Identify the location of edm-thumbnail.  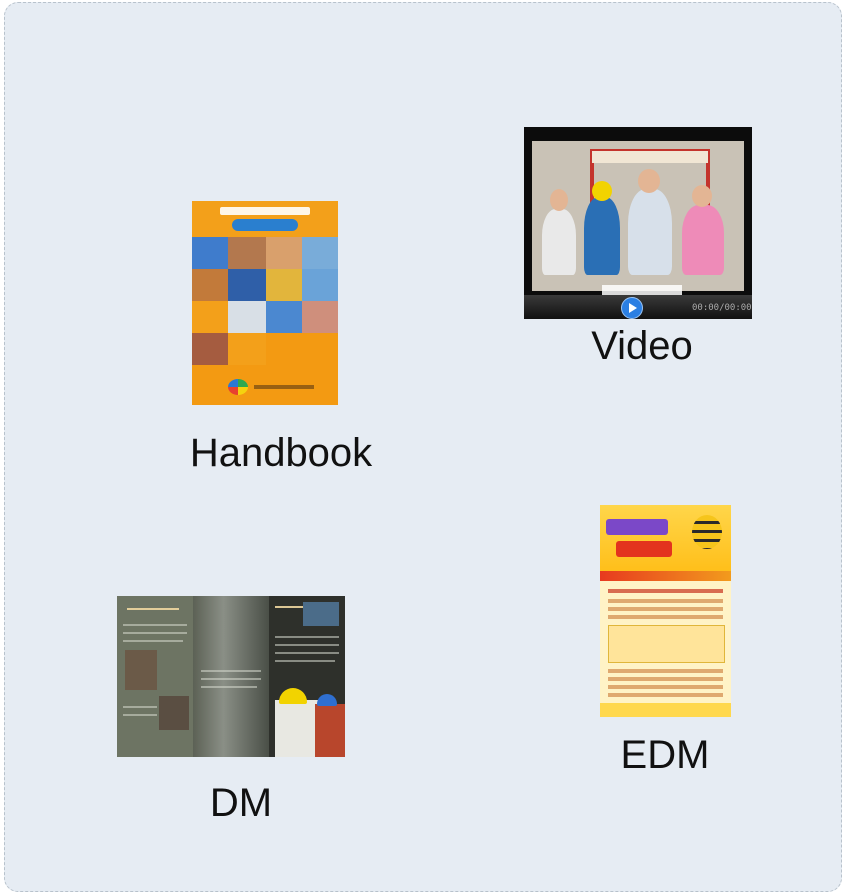
(665, 611).